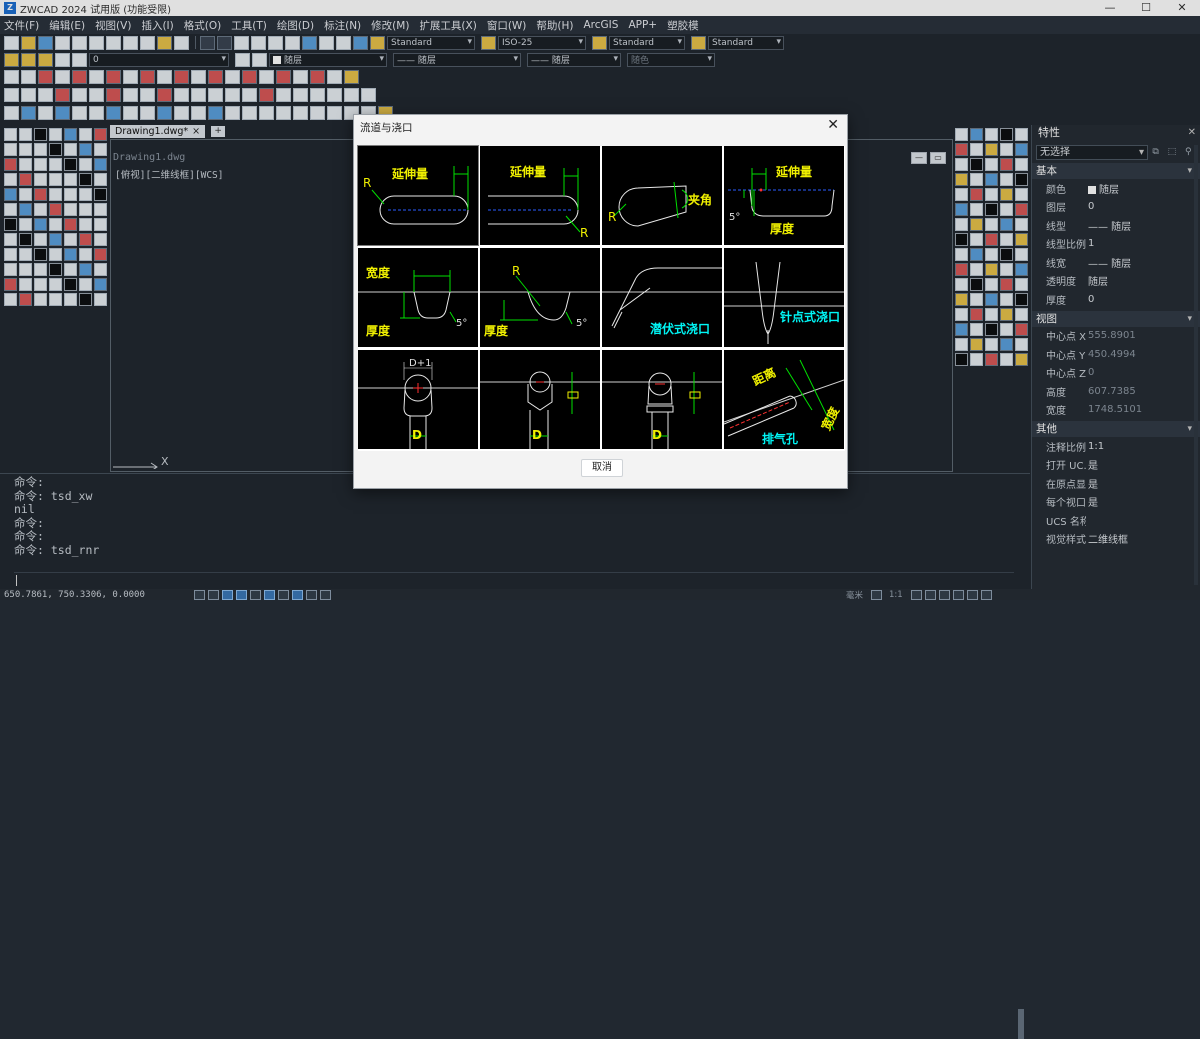 The height and width of the screenshot is (1039, 1200). Describe the element at coordinates (680, 329) in the screenshot. I see `label-submarine-gate: 潜伏式浇口` at that location.